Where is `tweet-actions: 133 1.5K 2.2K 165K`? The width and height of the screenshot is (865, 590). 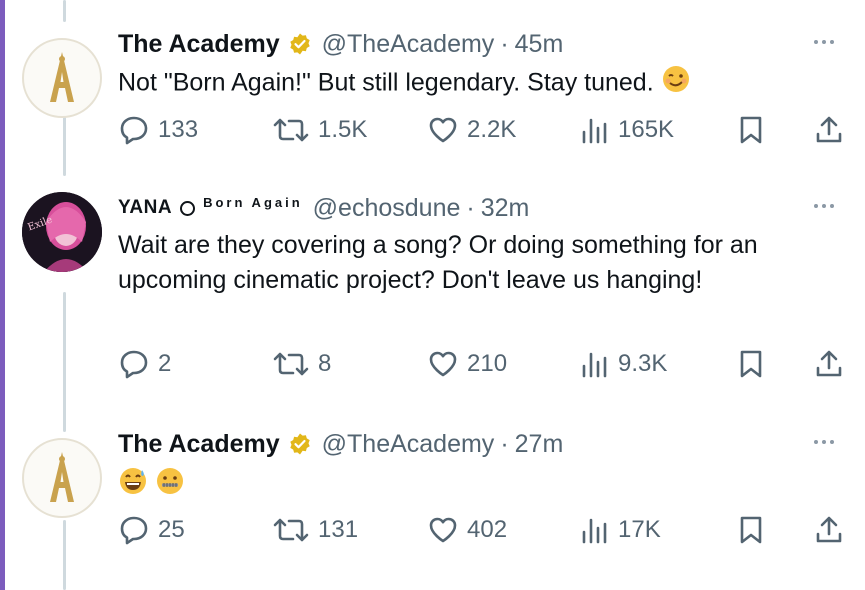 tweet-actions: 133 1.5K 2.2K 165K is located at coordinates (432, 130).